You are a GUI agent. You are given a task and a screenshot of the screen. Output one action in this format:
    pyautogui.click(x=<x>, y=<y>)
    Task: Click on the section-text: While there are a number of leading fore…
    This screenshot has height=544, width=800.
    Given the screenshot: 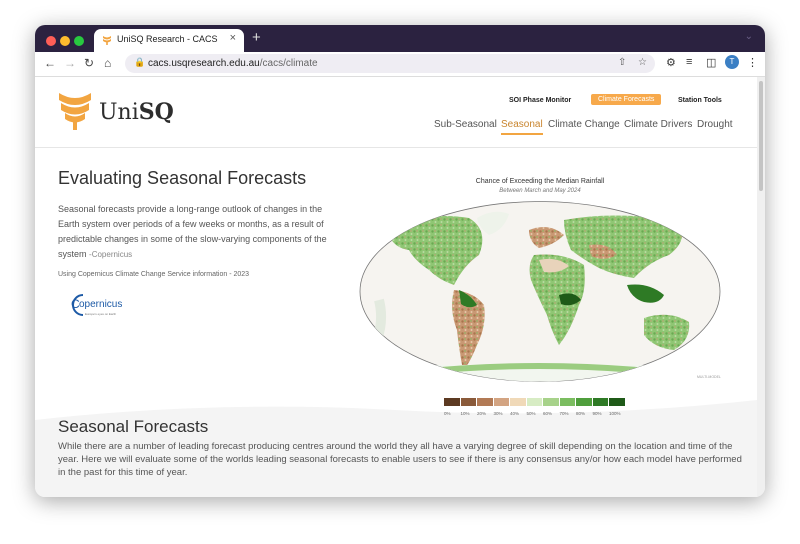 What is the action you would take?
    pyautogui.click(x=400, y=459)
    